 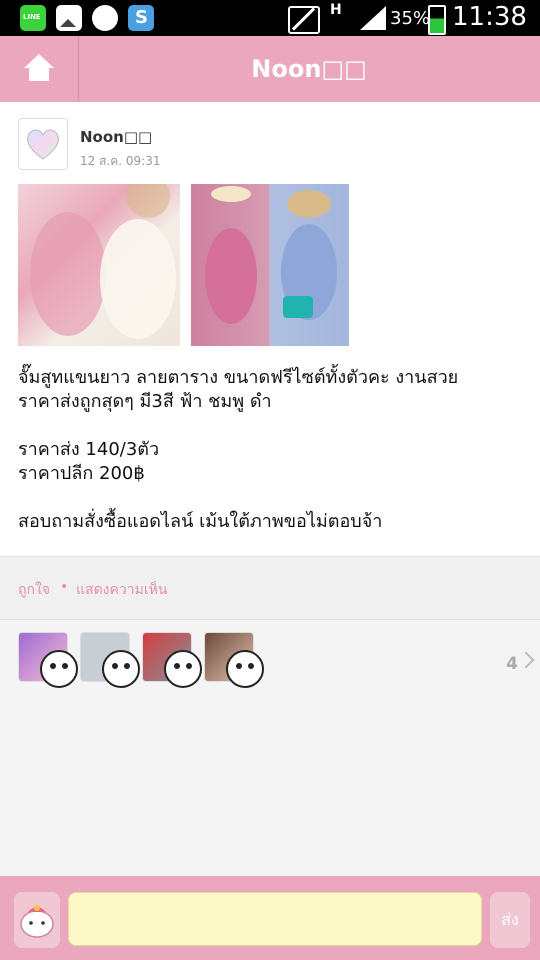 What do you see at coordinates (105, 18) in the screenshot?
I see `twitter-icon` at bounding box center [105, 18].